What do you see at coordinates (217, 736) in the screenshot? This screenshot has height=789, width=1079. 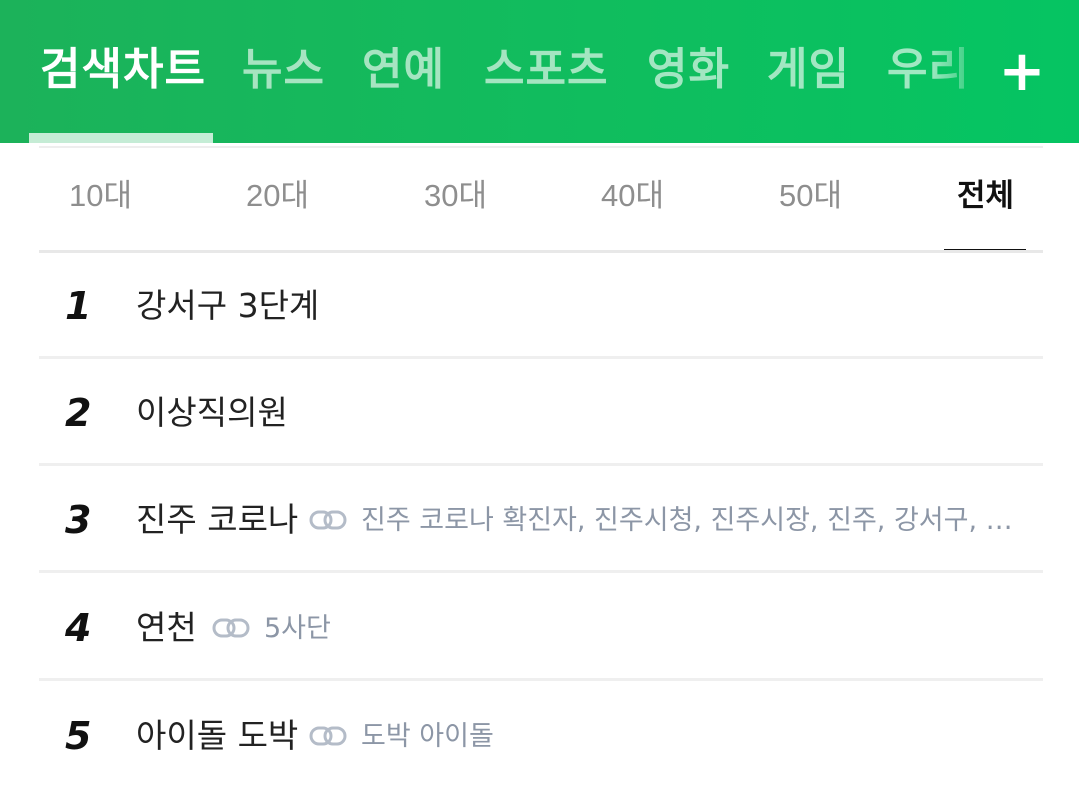 I see `keyword: 아이돌 도박` at bounding box center [217, 736].